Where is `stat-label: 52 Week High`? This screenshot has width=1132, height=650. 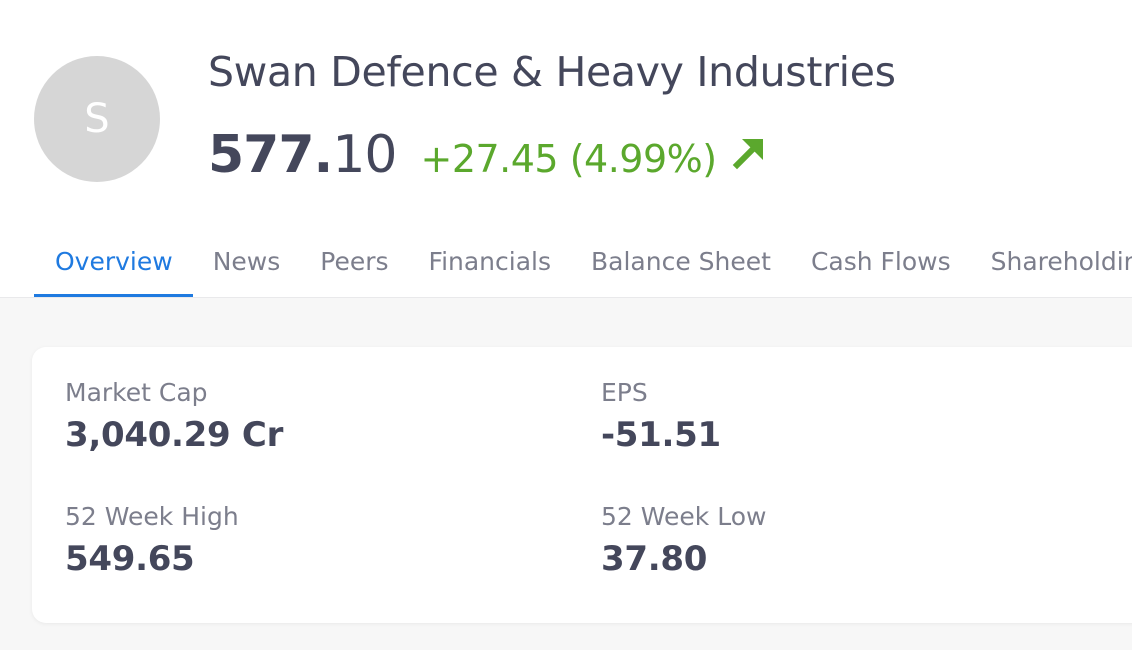 stat-label: 52 Week High is located at coordinates (152, 516).